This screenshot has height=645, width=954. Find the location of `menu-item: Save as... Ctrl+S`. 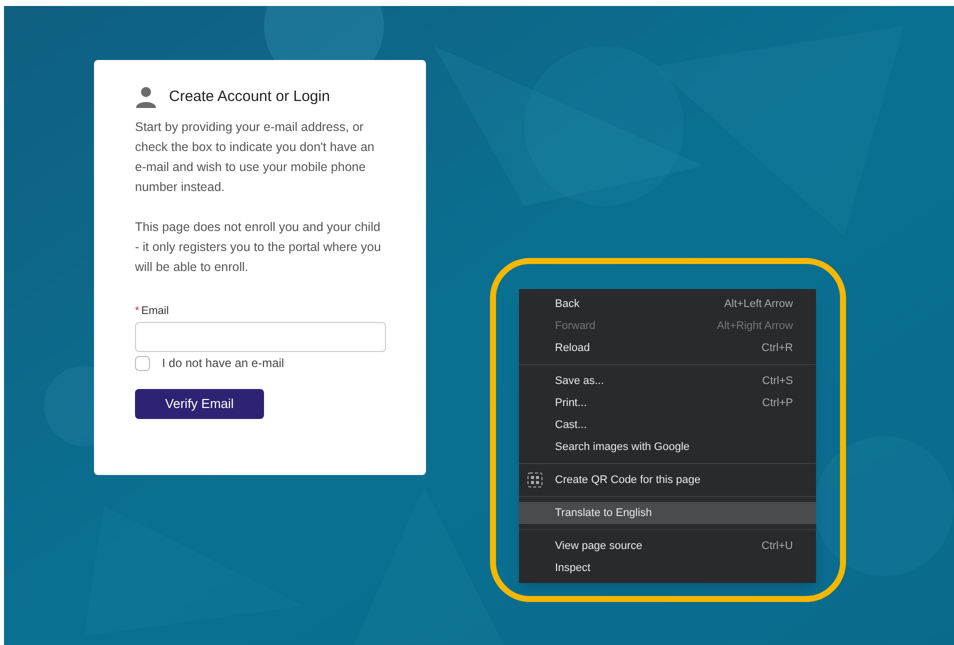

menu-item: Save as... Ctrl+S is located at coordinates (667, 381).